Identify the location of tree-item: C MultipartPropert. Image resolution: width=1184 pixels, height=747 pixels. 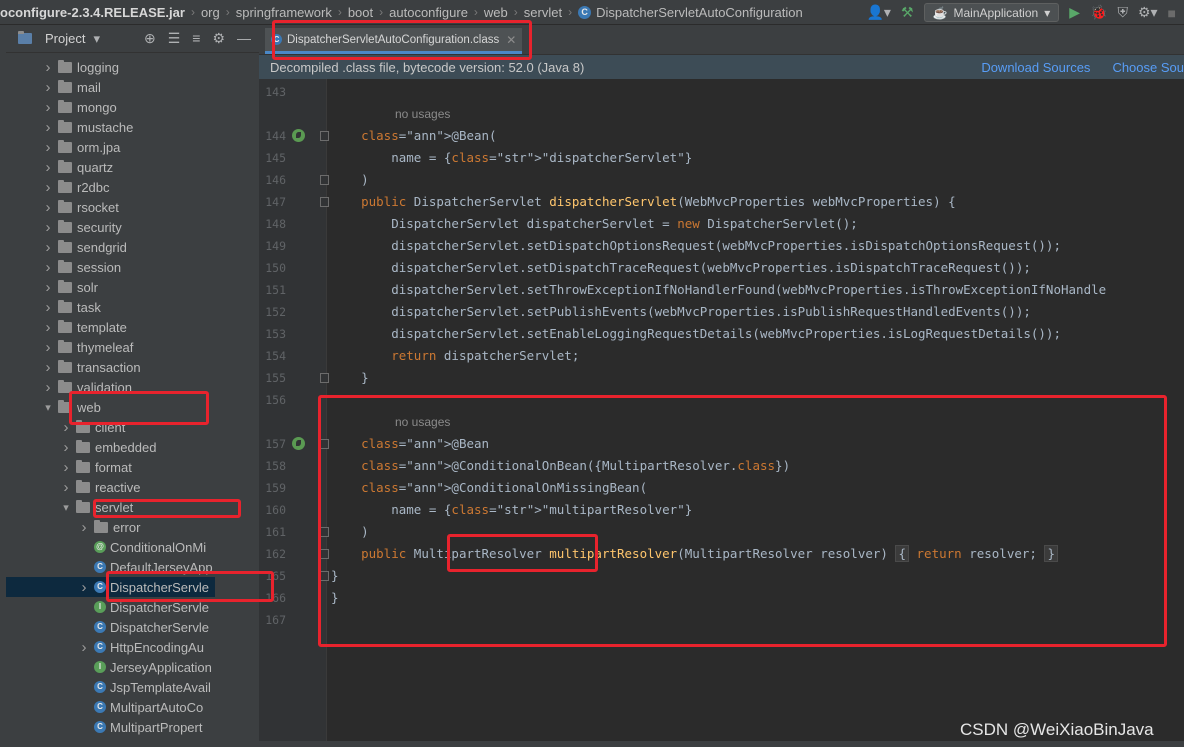
(110, 727).